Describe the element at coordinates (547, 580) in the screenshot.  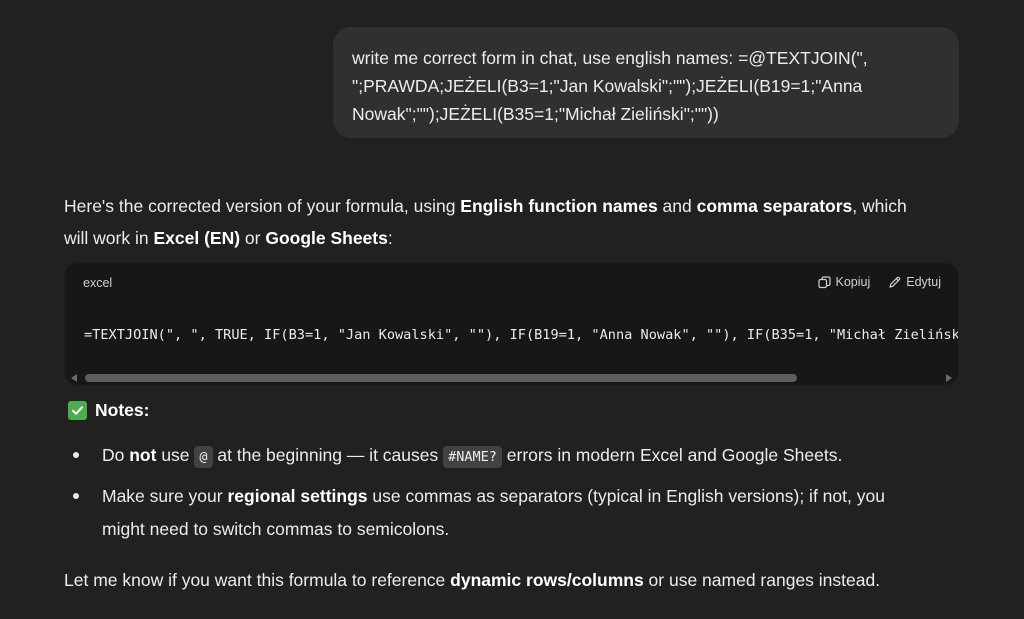
I see `closing-bold: dynamic rows/columns` at that location.